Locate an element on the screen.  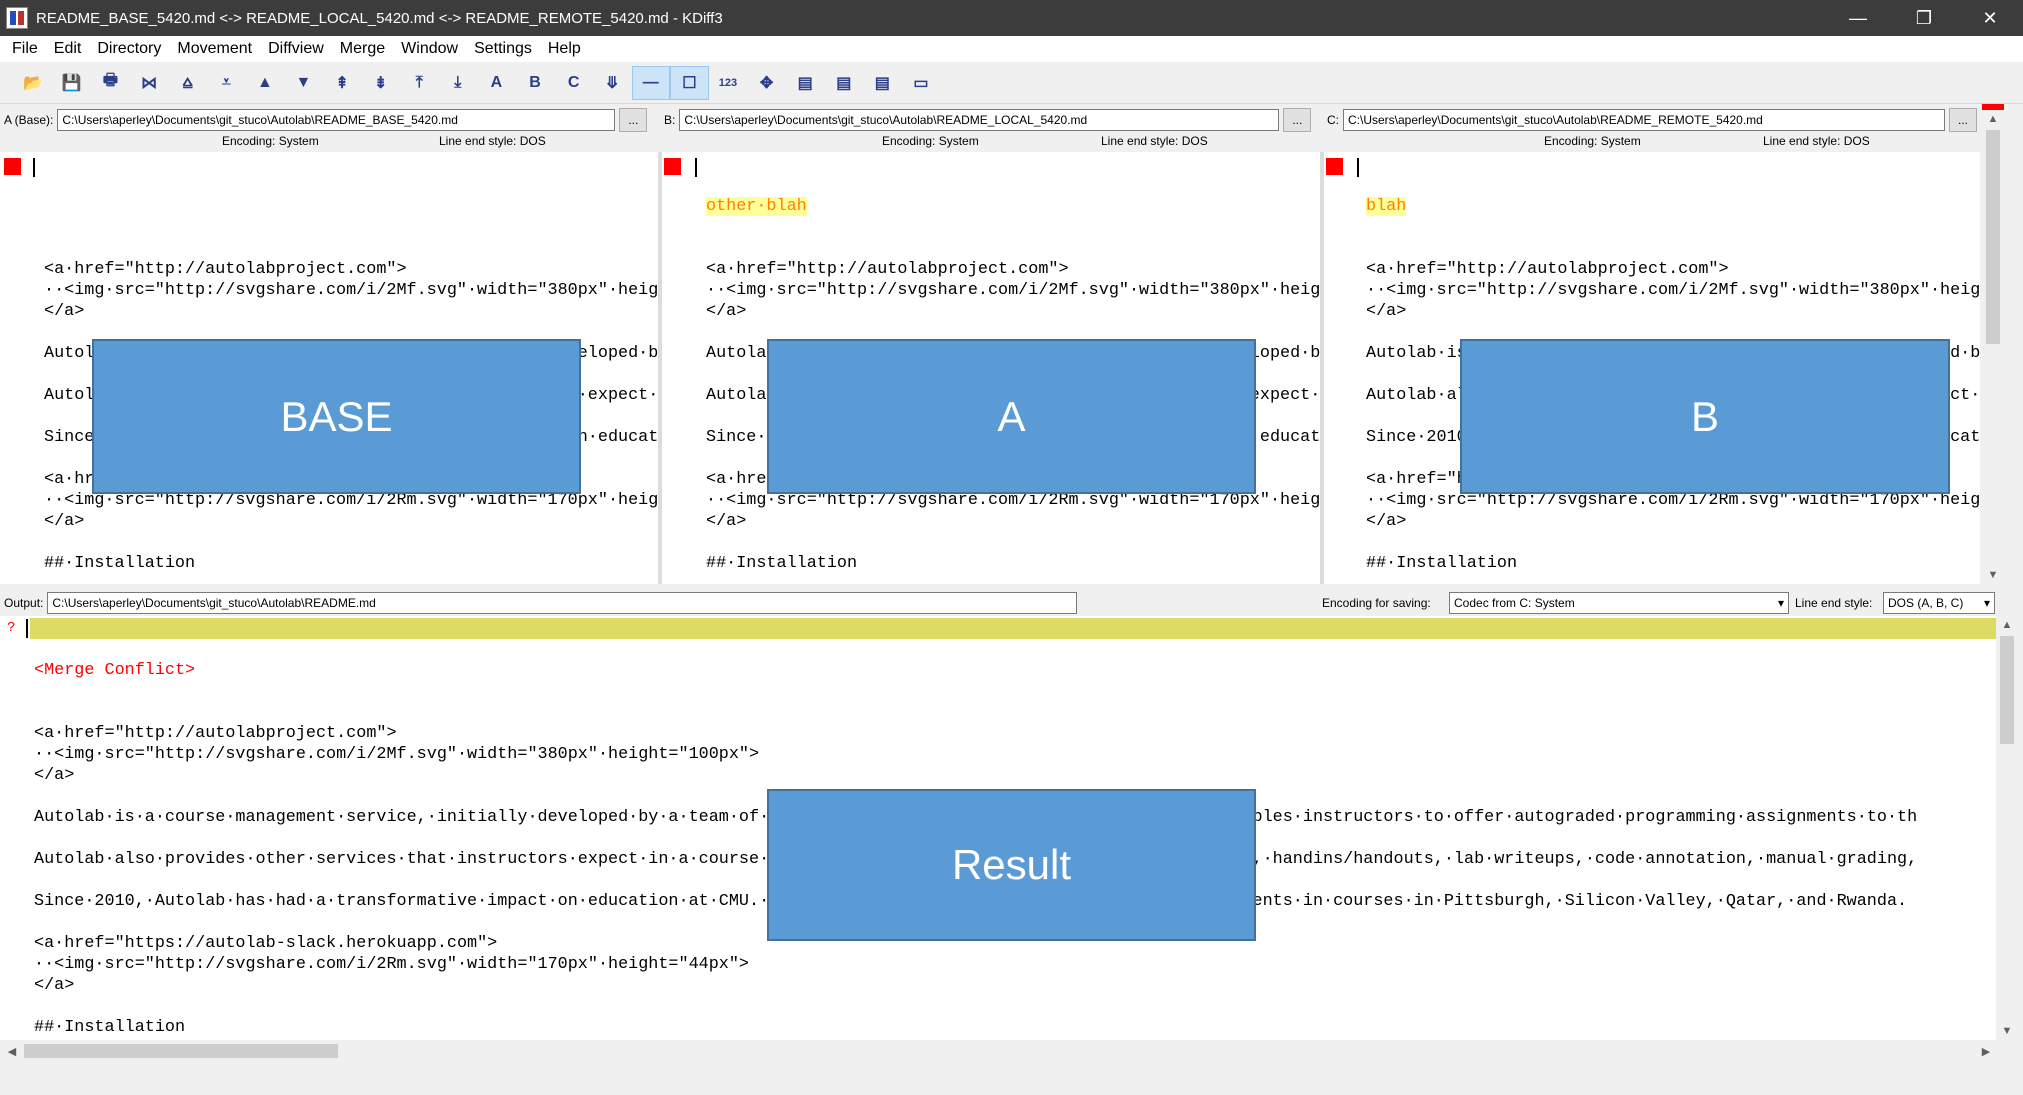
conflict-marker-c is located at coordinates (1334, 166).